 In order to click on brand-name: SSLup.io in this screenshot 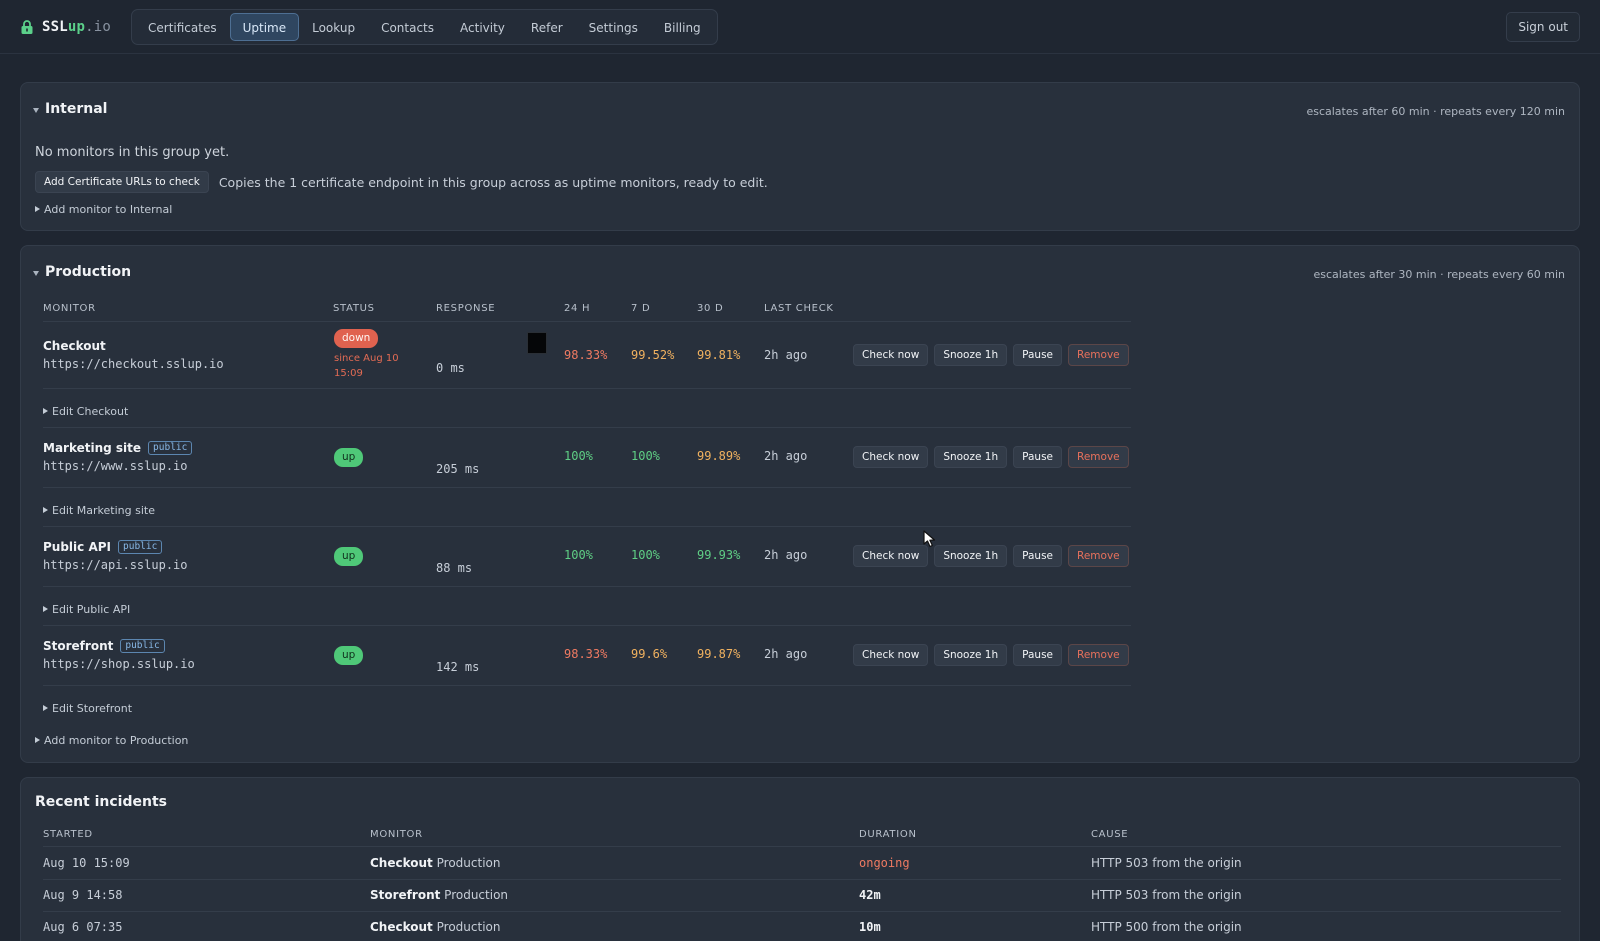, I will do `click(77, 26)`.